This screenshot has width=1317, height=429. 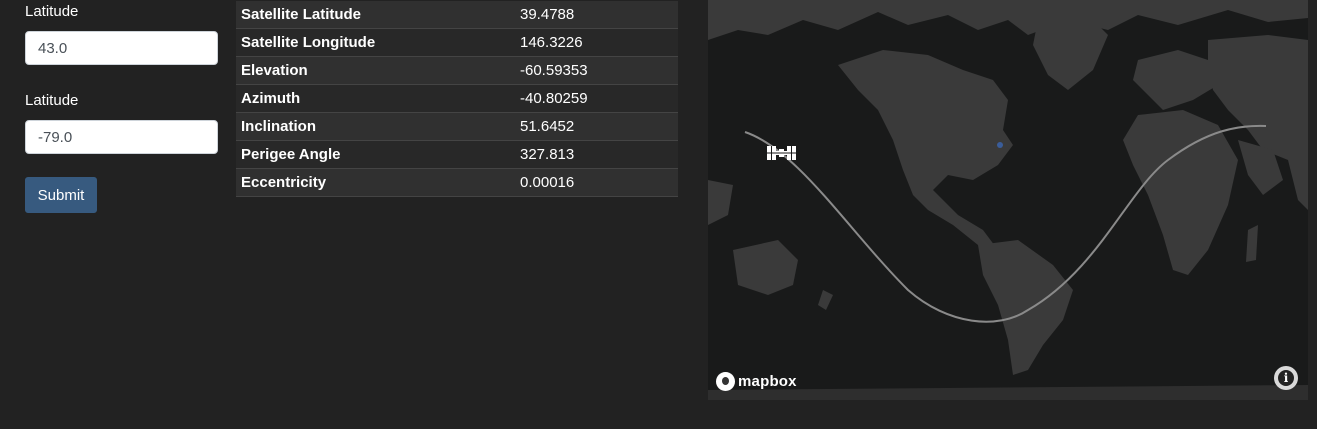 What do you see at coordinates (596, 70) in the screenshot?
I see `row-value: -60.59353` at bounding box center [596, 70].